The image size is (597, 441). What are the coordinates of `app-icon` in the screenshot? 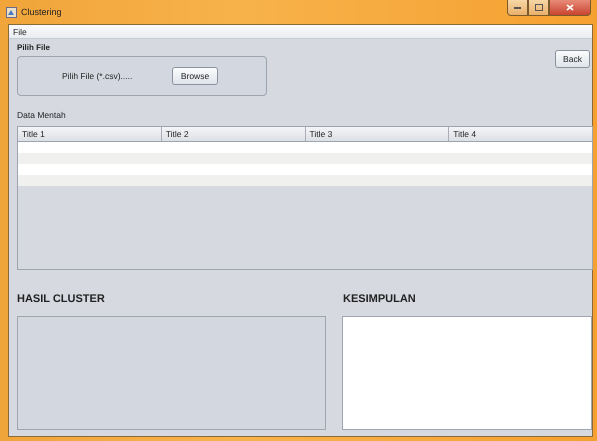 It's located at (11, 12).